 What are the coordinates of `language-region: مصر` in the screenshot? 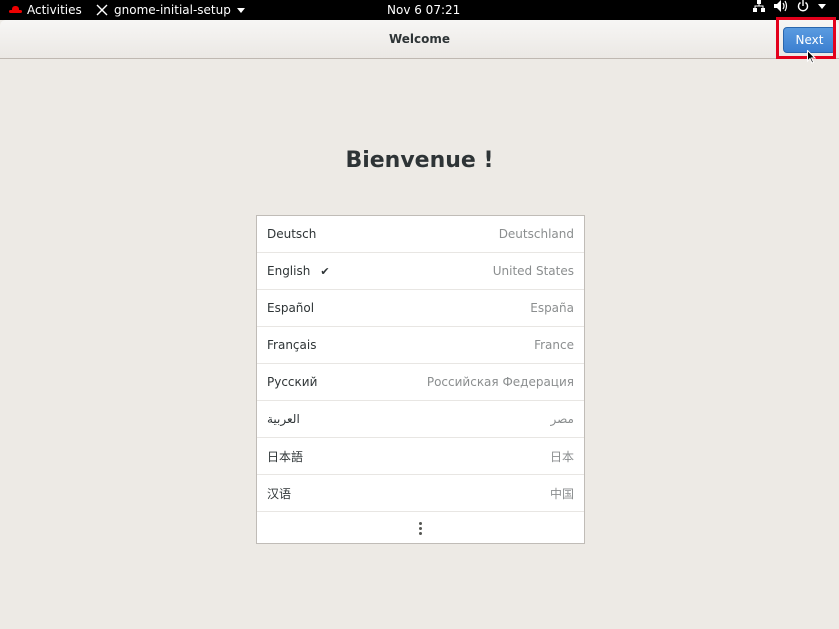 It's located at (562, 419).